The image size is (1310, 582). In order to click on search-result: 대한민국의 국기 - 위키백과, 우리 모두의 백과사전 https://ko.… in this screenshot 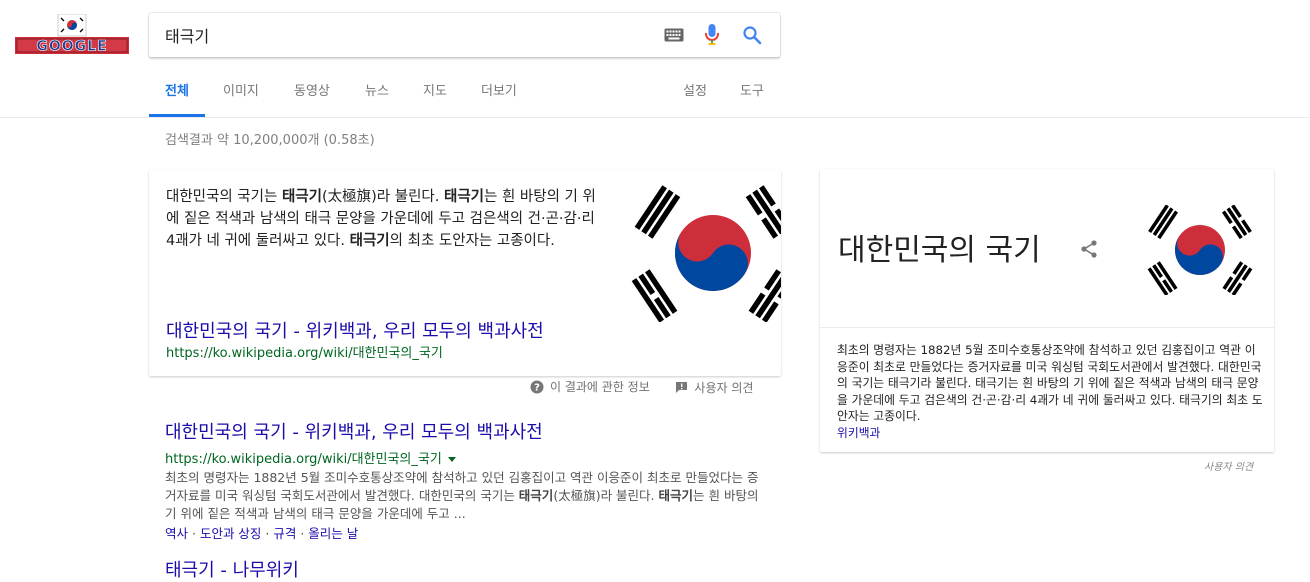, I will do `click(465, 480)`.